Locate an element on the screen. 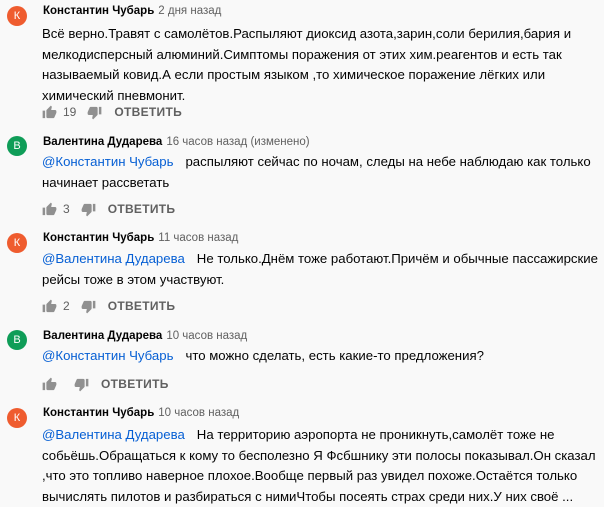 This screenshot has height=507, width=604. comment-actions: ОТВЕТИТЬ is located at coordinates (105, 384).